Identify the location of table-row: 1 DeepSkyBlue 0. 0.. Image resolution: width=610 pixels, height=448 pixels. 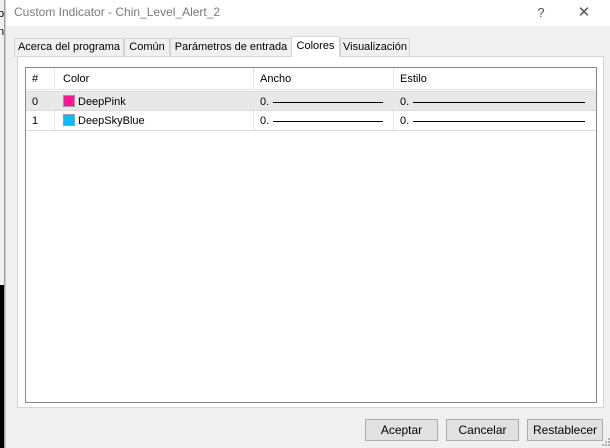
(311, 121).